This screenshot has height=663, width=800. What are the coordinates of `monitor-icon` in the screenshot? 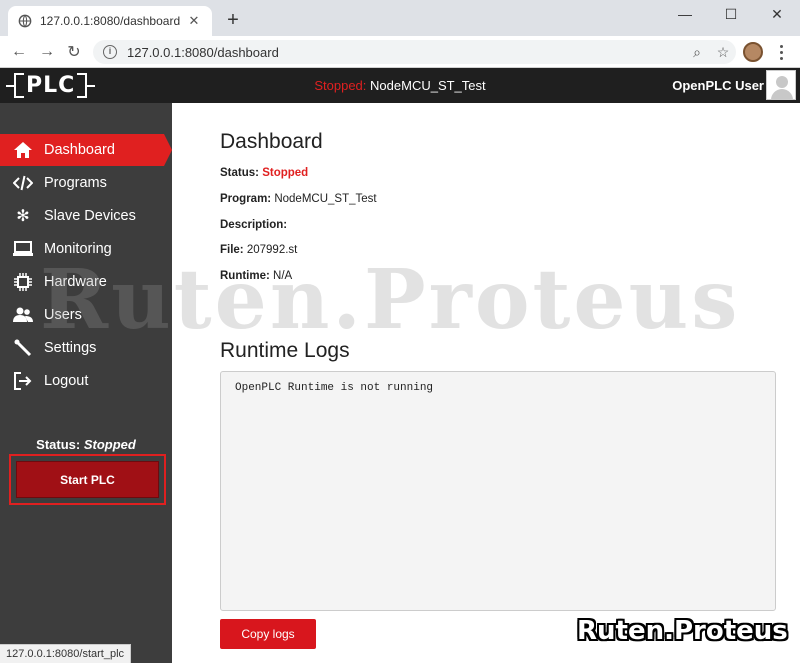 It's located at (23, 249).